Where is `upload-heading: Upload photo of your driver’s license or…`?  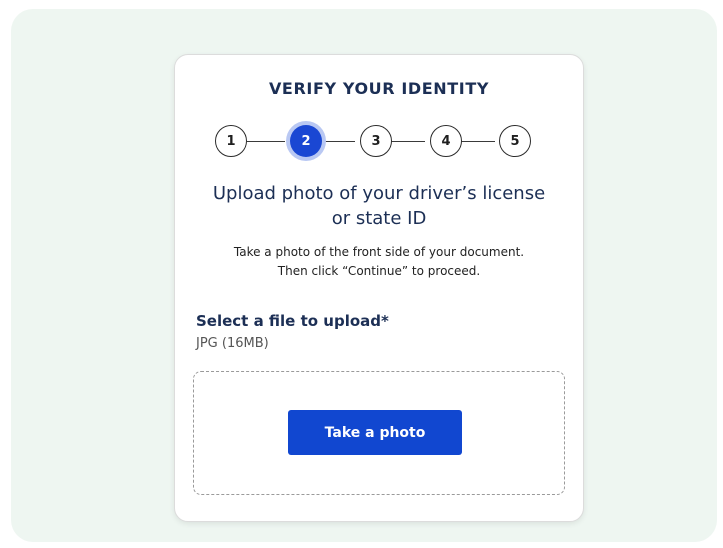
upload-heading: Upload photo of your driver’s license or… is located at coordinates (379, 206).